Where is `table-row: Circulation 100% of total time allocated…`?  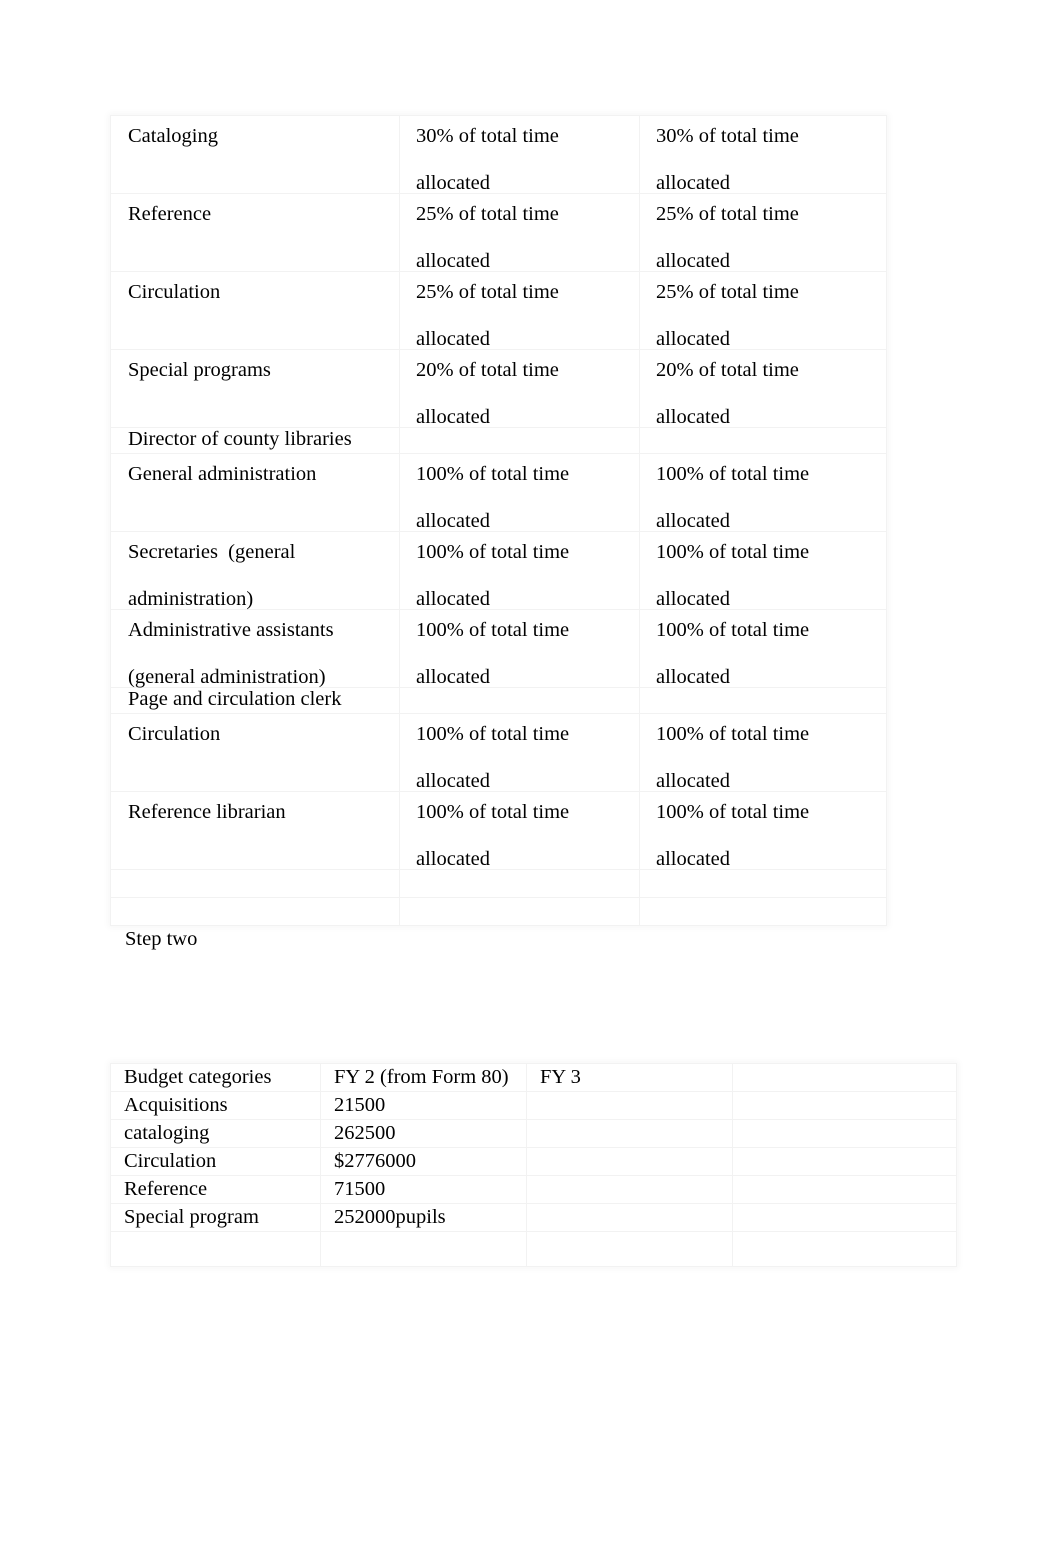 table-row: Circulation 100% of total time allocated… is located at coordinates (498, 752).